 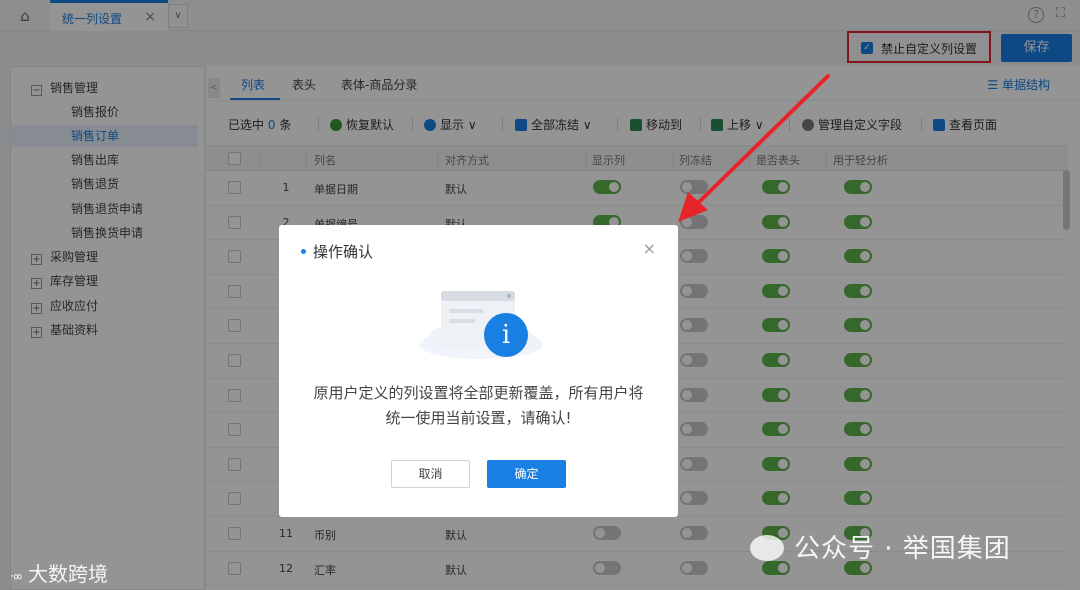 What do you see at coordinates (481, 325) in the screenshot?
I see `info-illustration` at bounding box center [481, 325].